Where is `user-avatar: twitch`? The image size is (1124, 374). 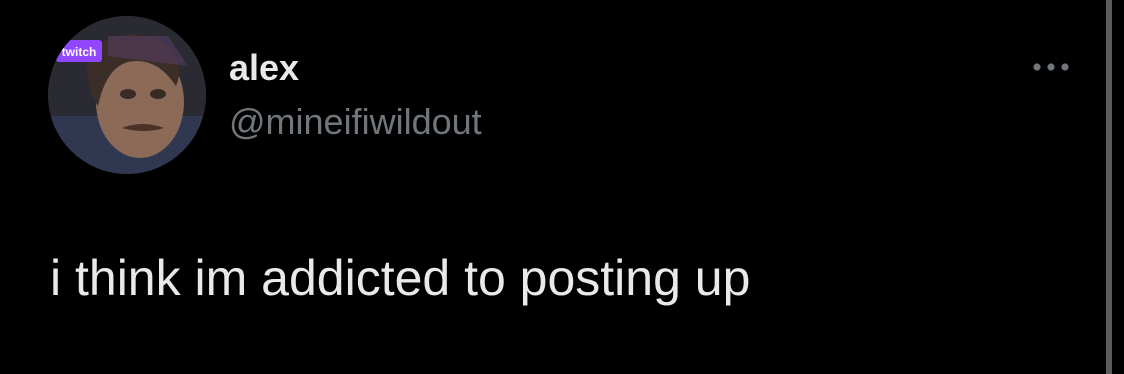
user-avatar: twitch is located at coordinates (127, 95).